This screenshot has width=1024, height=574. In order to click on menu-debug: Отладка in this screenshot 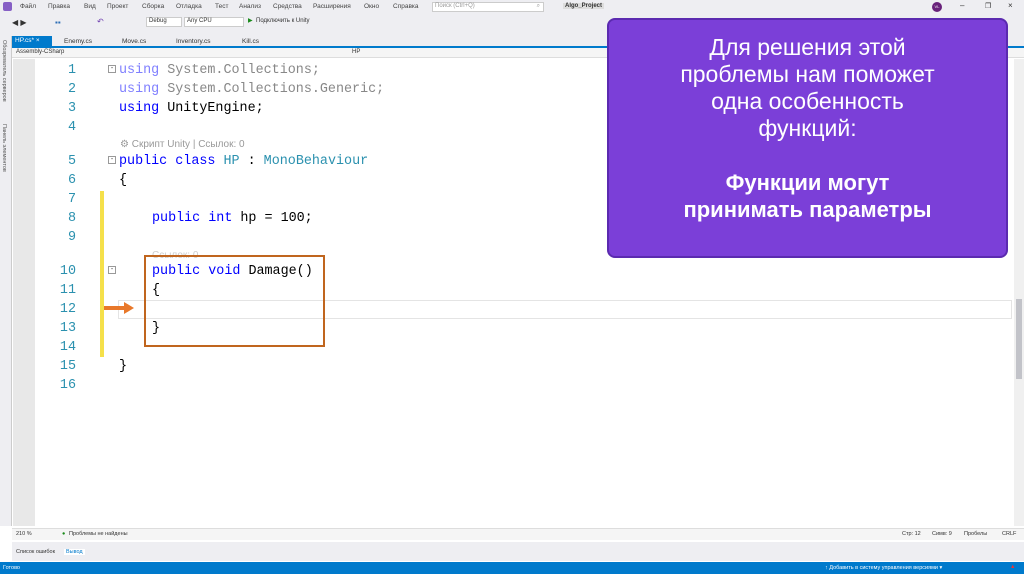, I will do `click(189, 6)`.